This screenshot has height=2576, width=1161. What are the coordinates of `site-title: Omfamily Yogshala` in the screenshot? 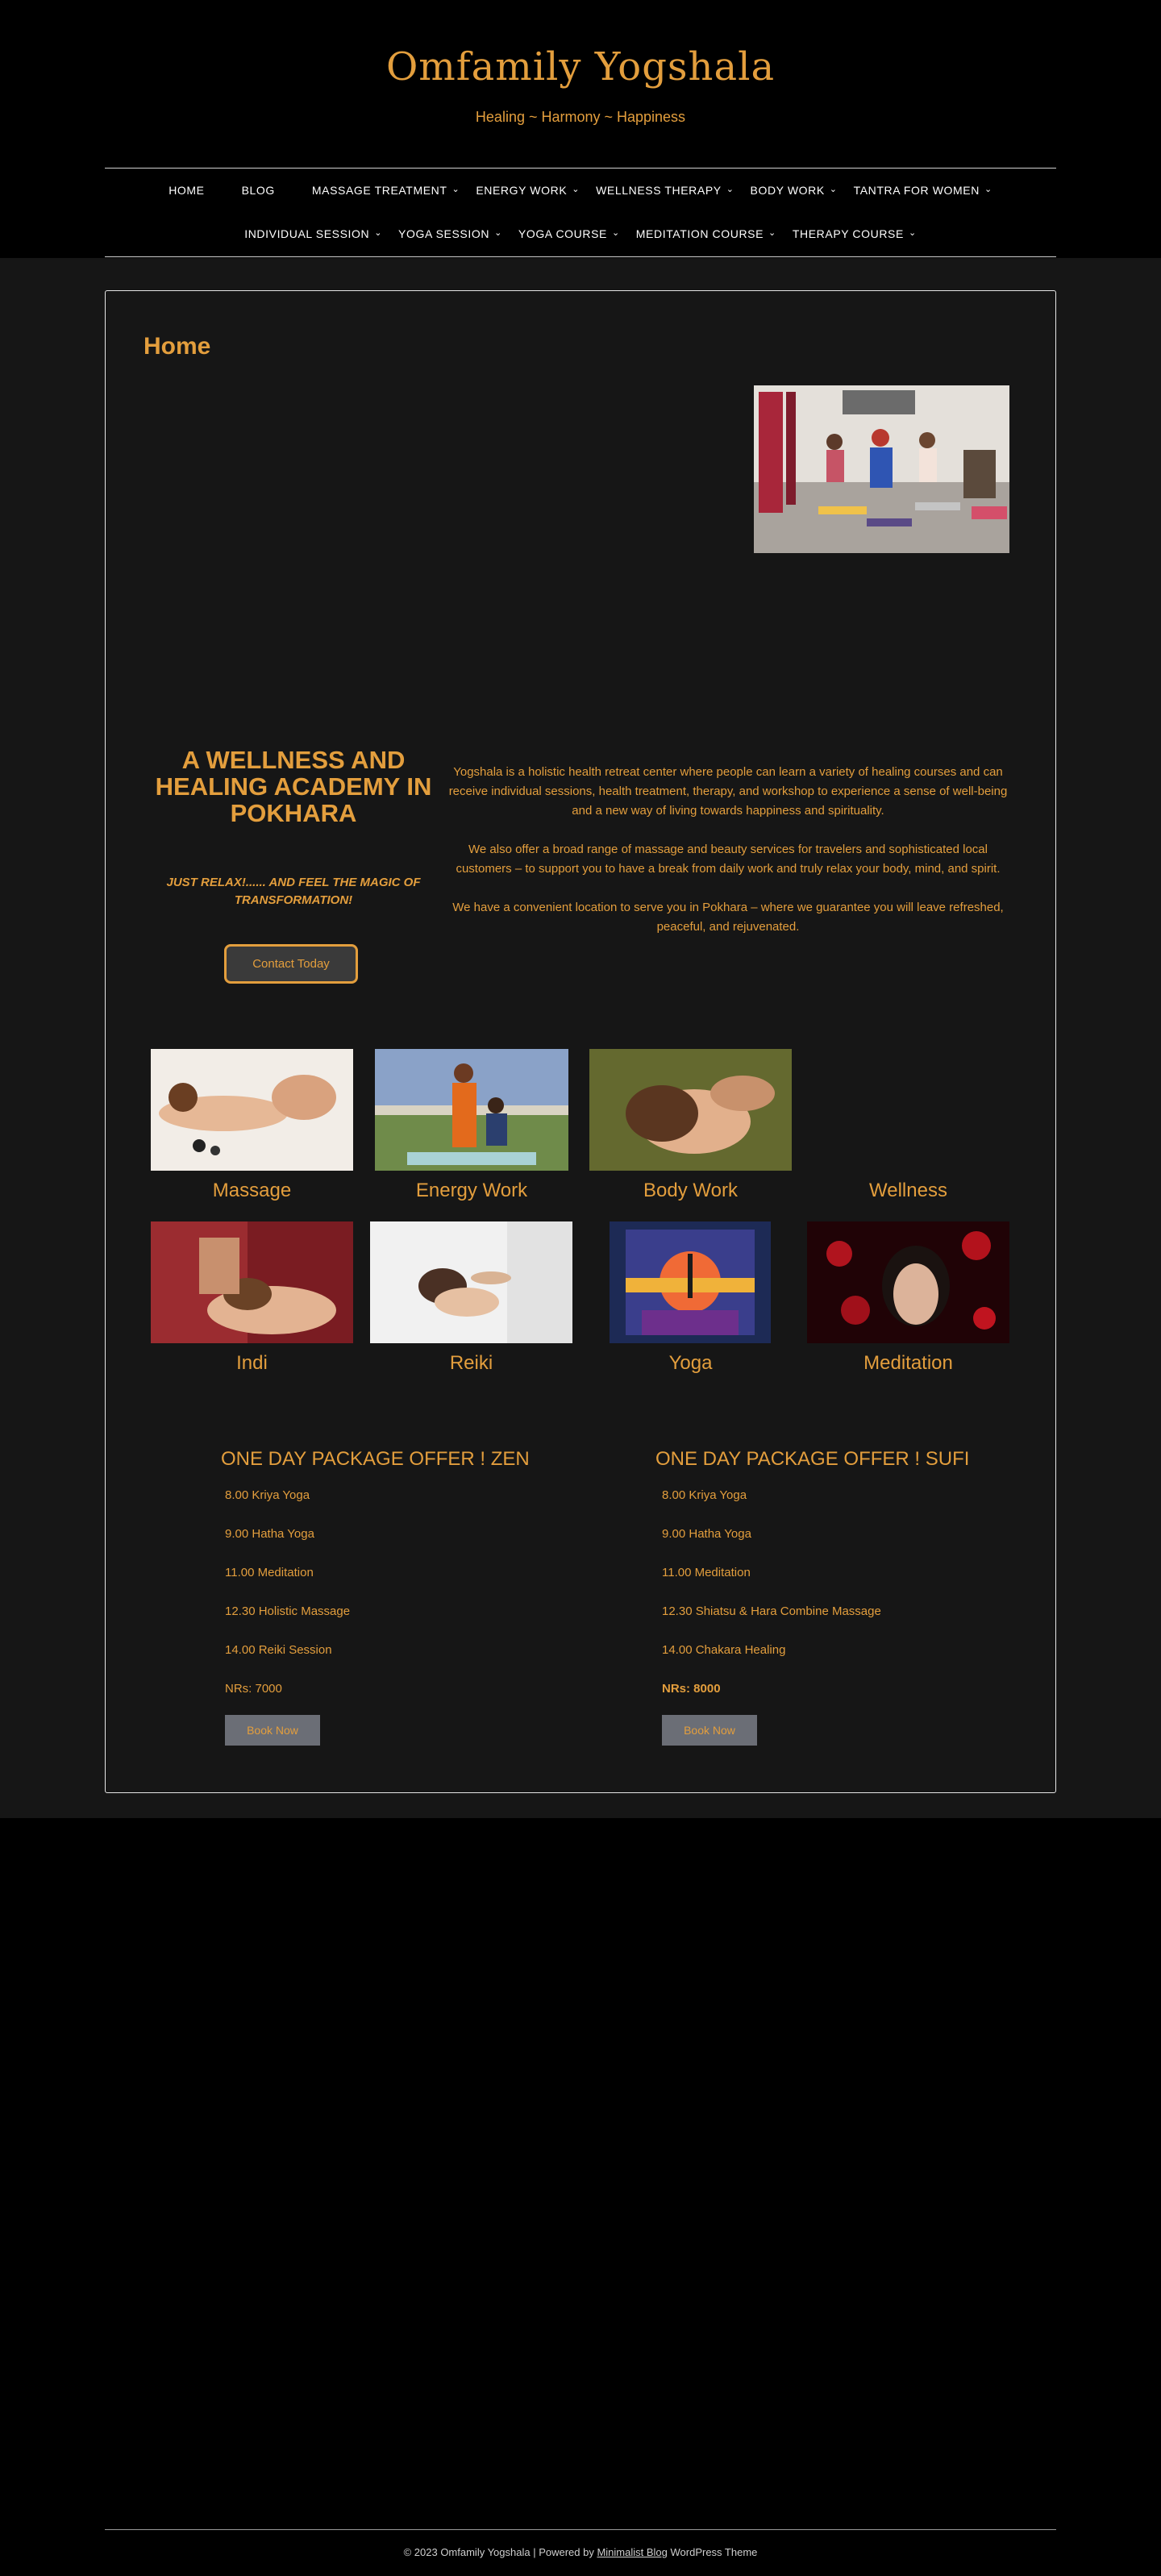 It's located at (580, 66).